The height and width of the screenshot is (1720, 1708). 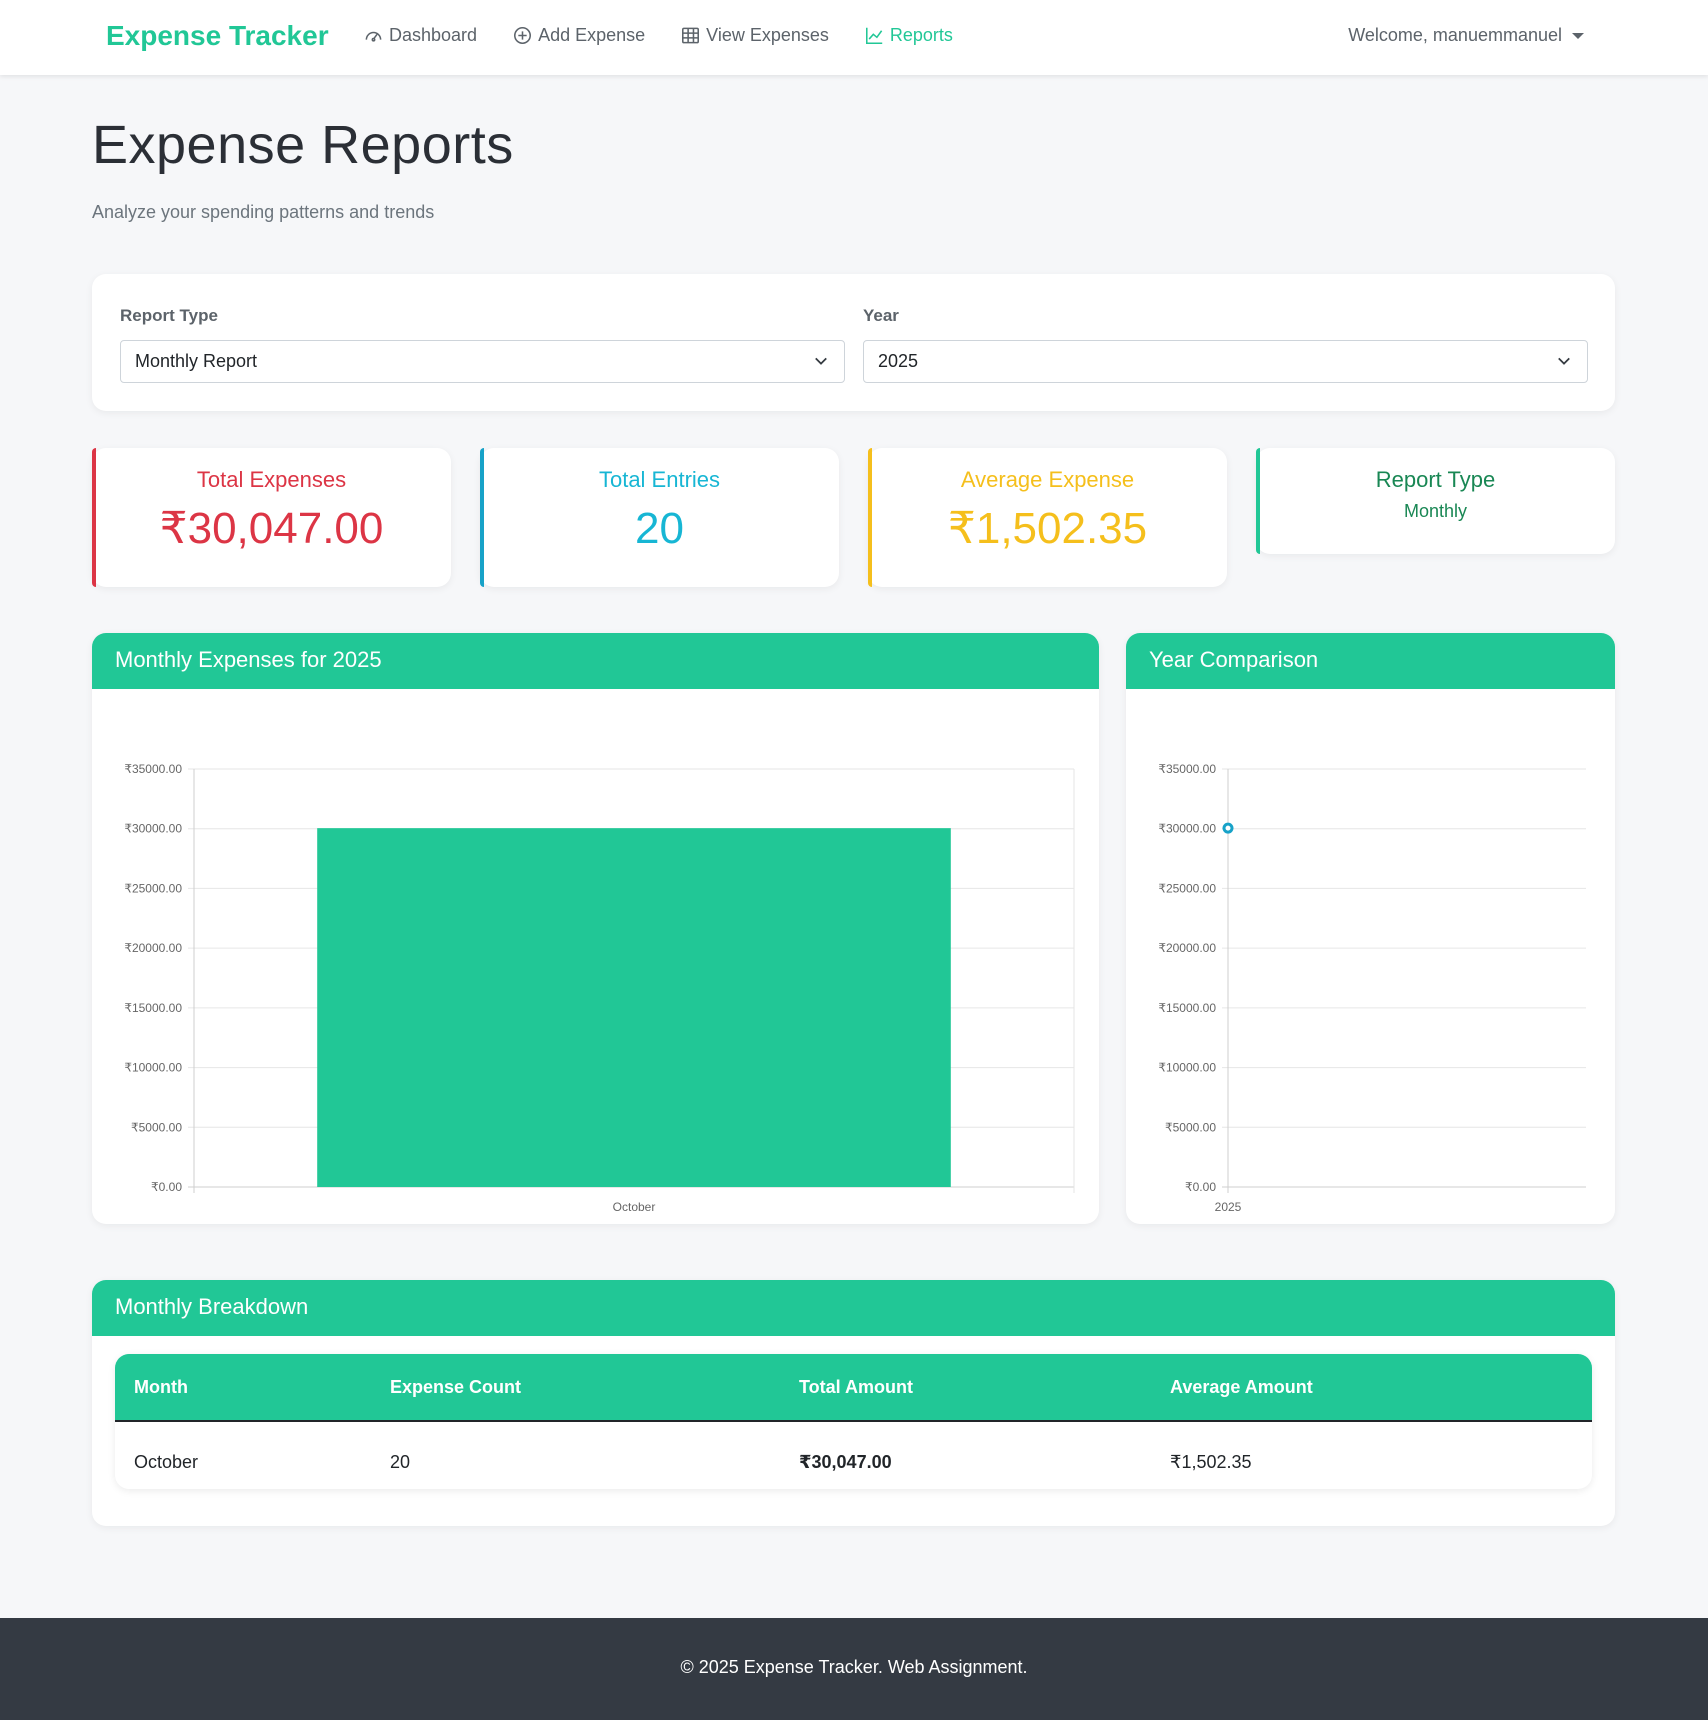 I want to click on nav-link-label: View Expenses, so click(x=767, y=35).